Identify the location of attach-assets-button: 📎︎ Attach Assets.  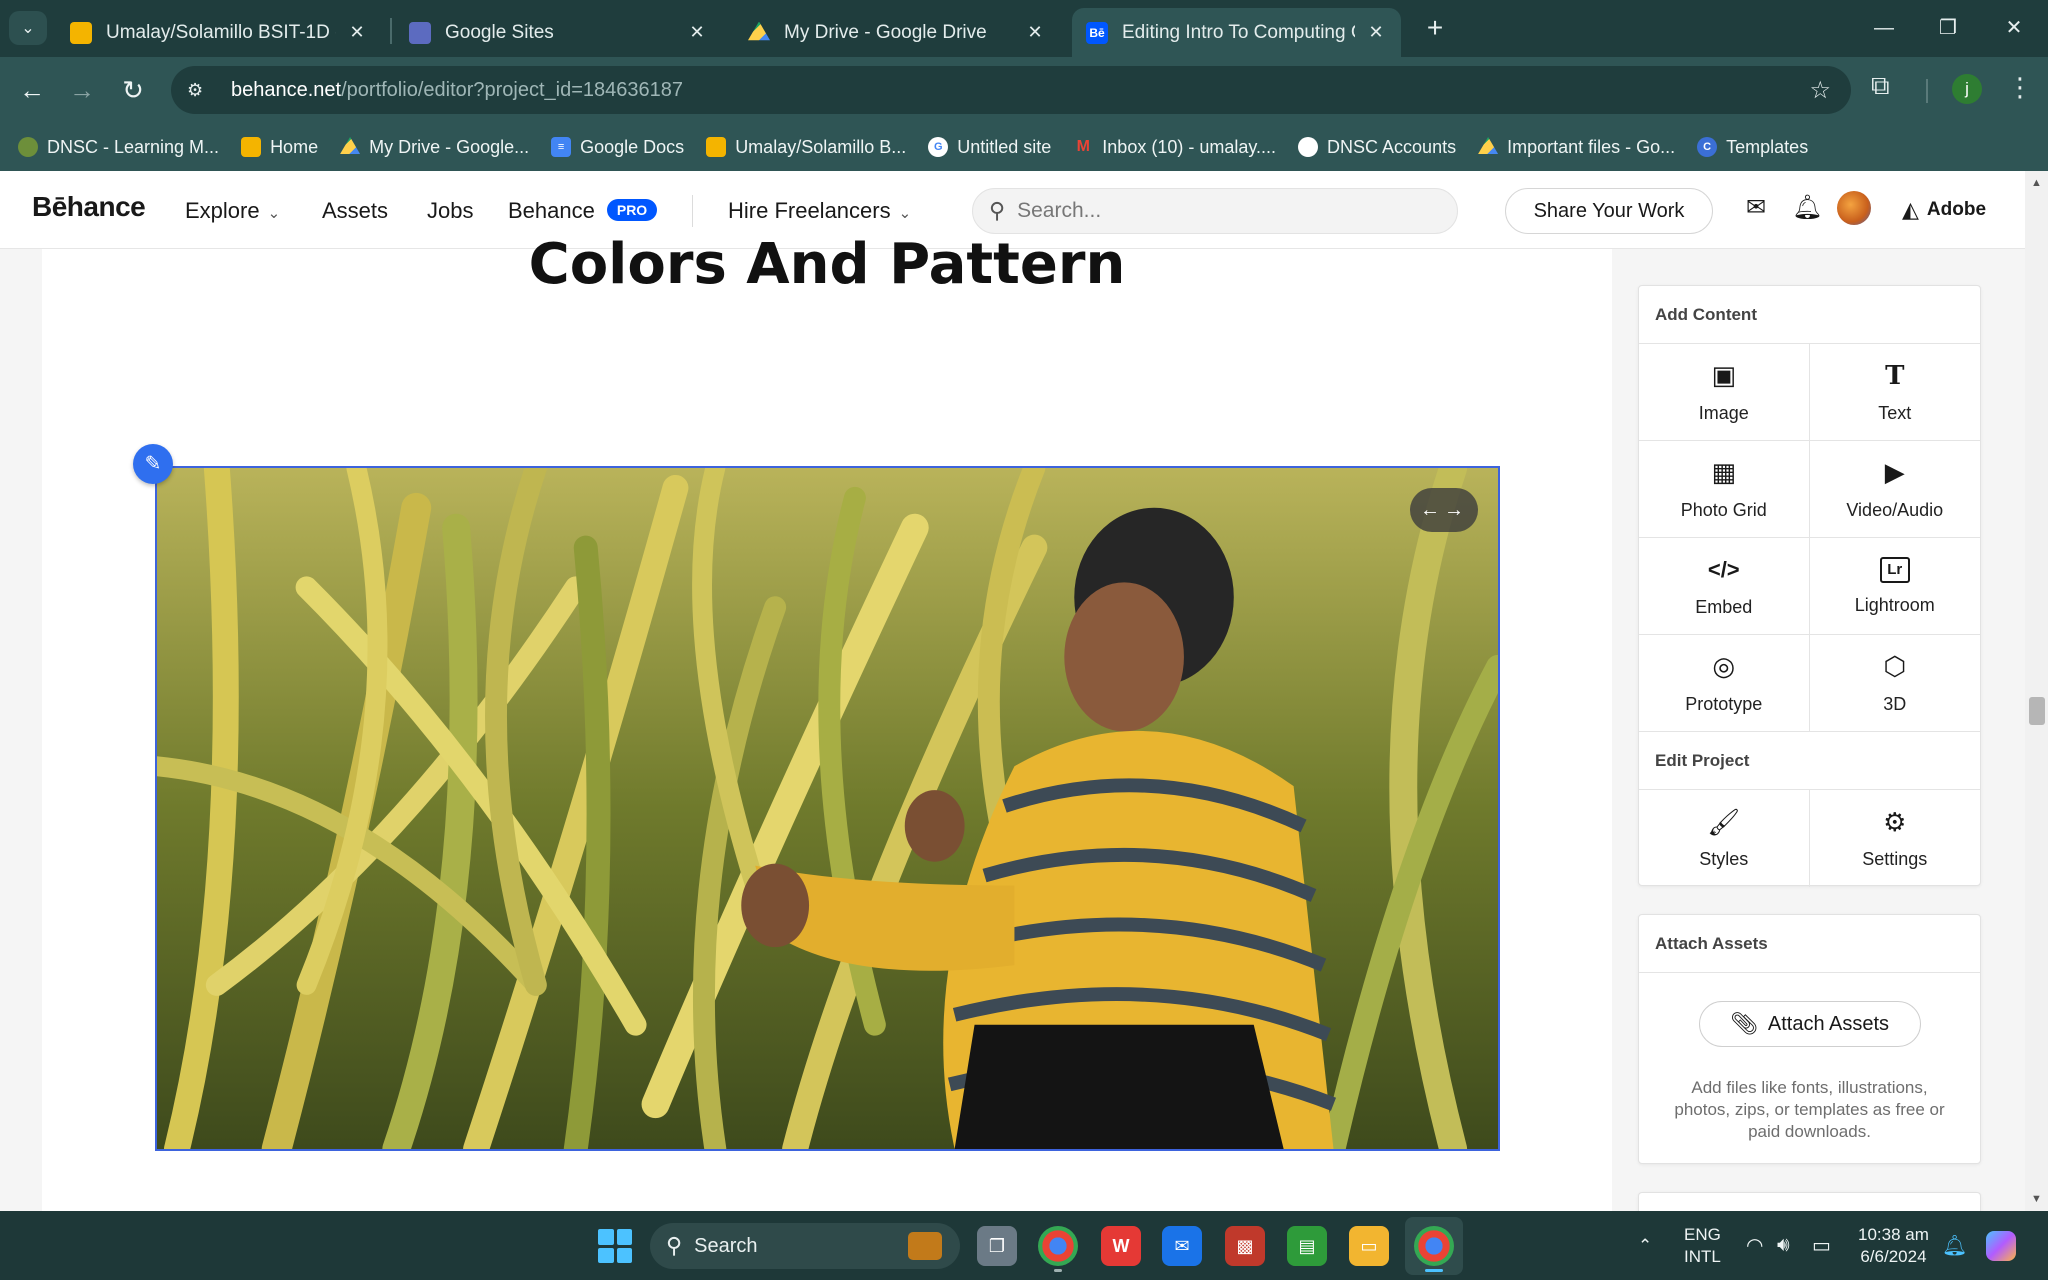
(1809, 1024).